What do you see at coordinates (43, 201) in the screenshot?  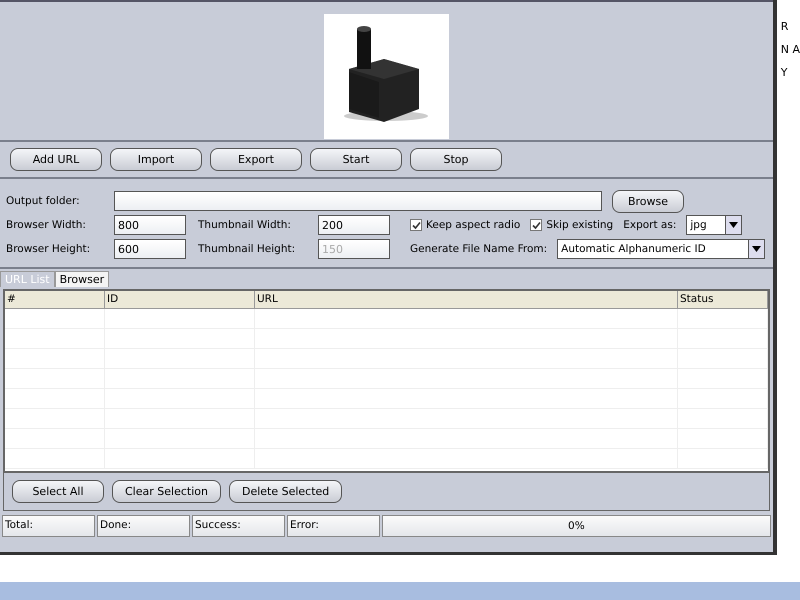 I see `field-label: Output folder:` at bounding box center [43, 201].